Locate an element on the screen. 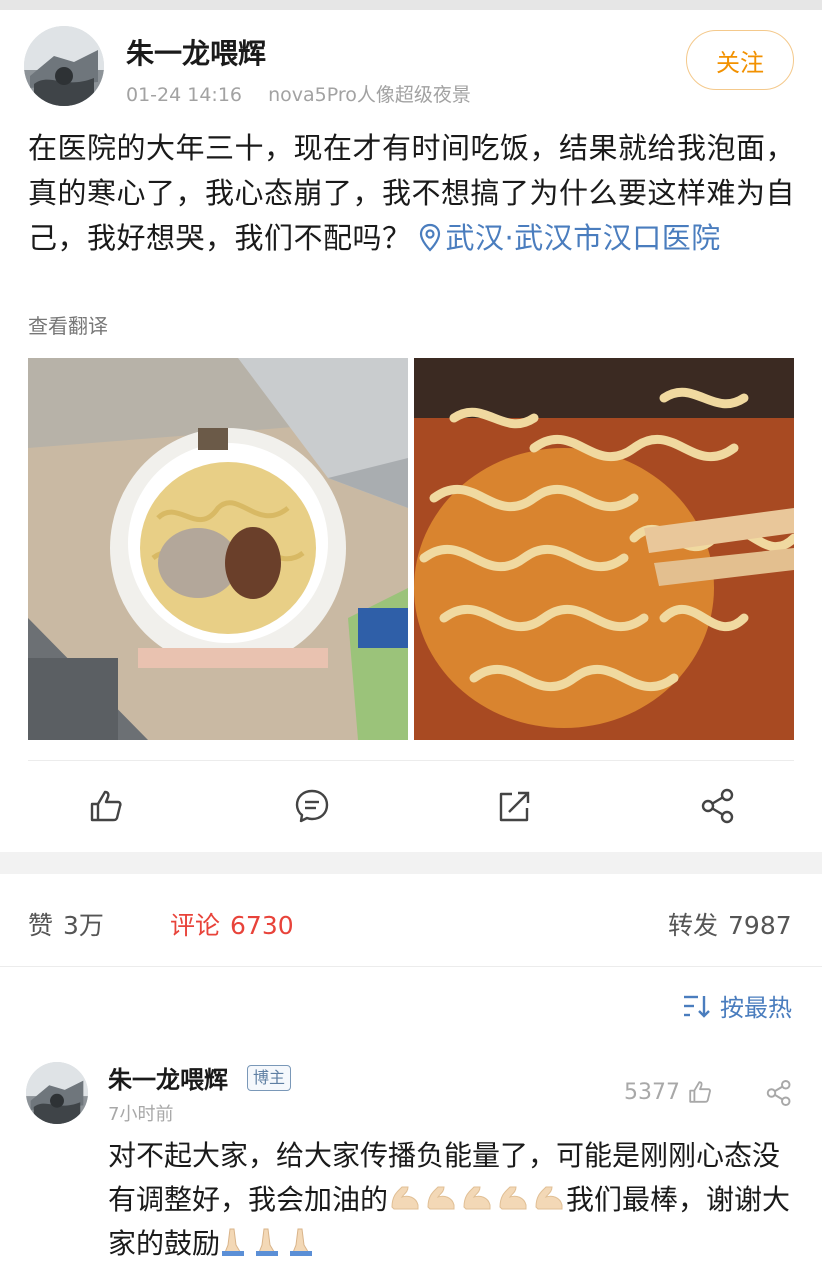 The height and width of the screenshot is (1280, 822). top-status-strip is located at coordinates (411, 5).